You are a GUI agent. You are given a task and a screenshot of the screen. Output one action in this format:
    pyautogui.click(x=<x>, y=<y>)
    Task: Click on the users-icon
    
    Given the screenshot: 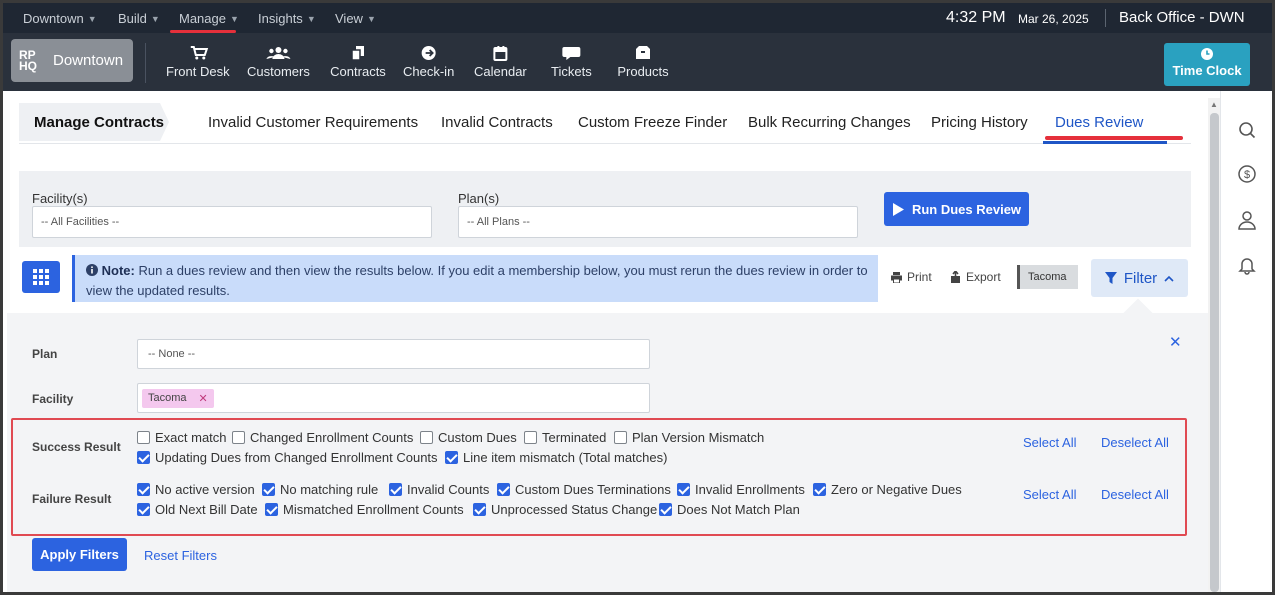 What is the action you would take?
    pyautogui.click(x=278, y=53)
    